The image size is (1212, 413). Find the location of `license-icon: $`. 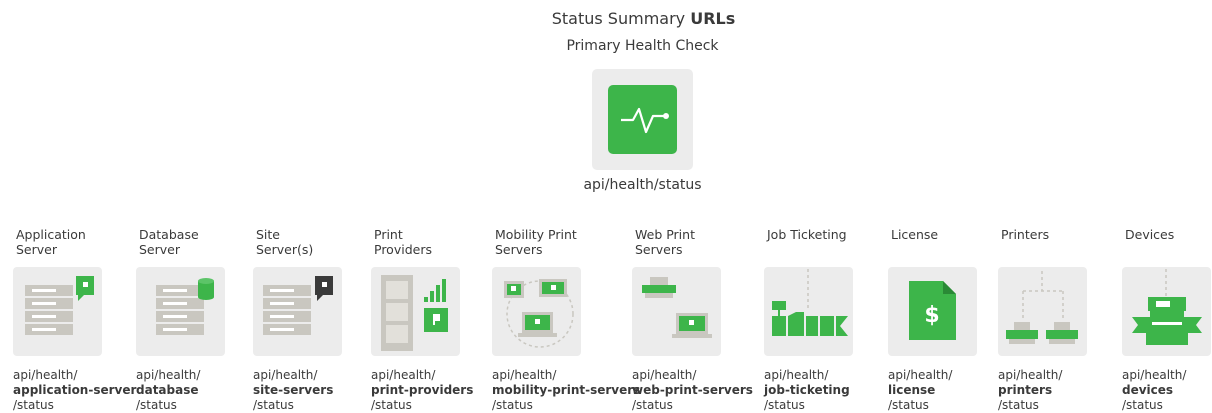

license-icon: $ is located at coordinates (932, 310).